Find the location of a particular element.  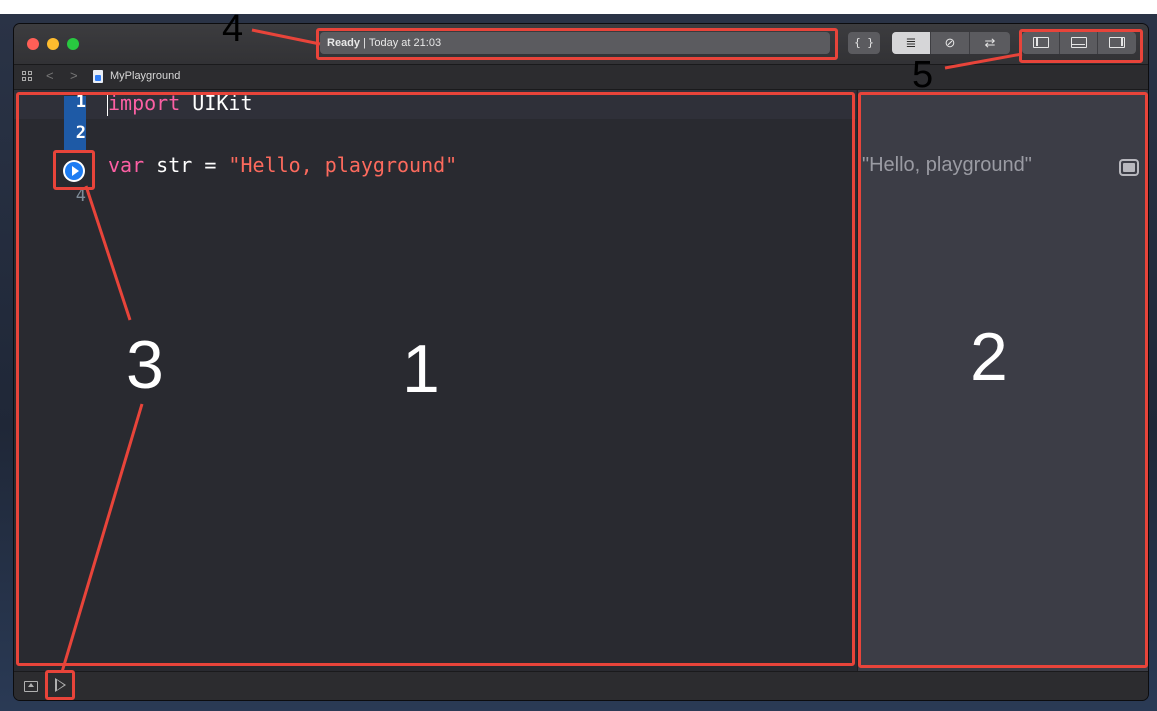

overlapping-circles-icon: ⊘ is located at coordinates (950, 42).